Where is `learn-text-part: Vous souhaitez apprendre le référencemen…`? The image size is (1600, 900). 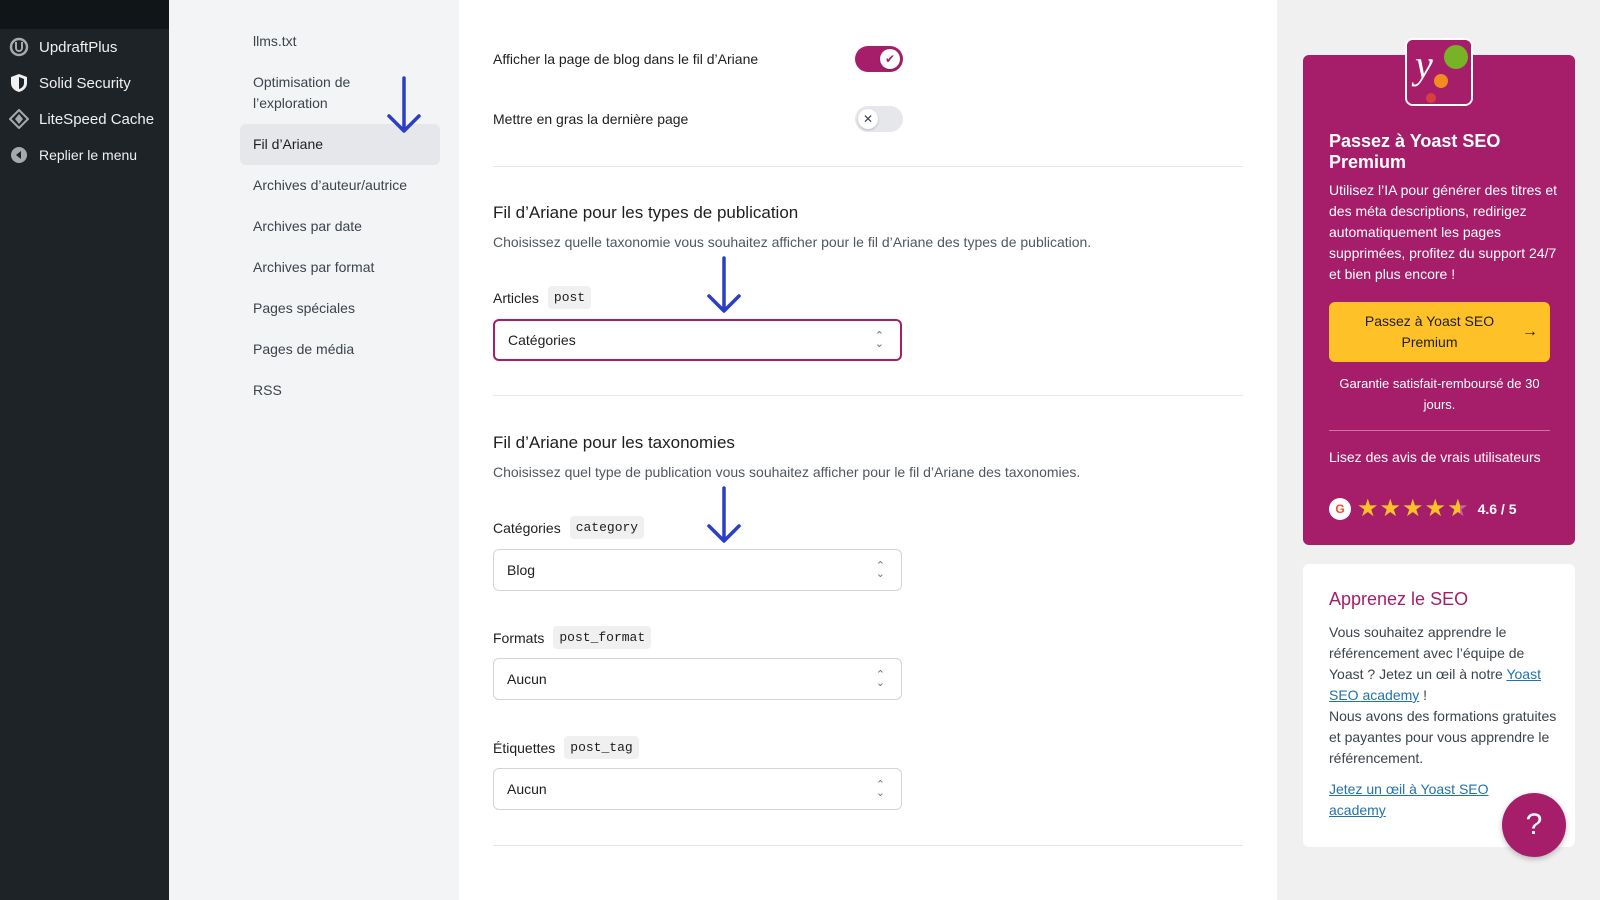
learn-text-part: Vous souhaitez apprendre le référencemen… is located at coordinates (1427, 653).